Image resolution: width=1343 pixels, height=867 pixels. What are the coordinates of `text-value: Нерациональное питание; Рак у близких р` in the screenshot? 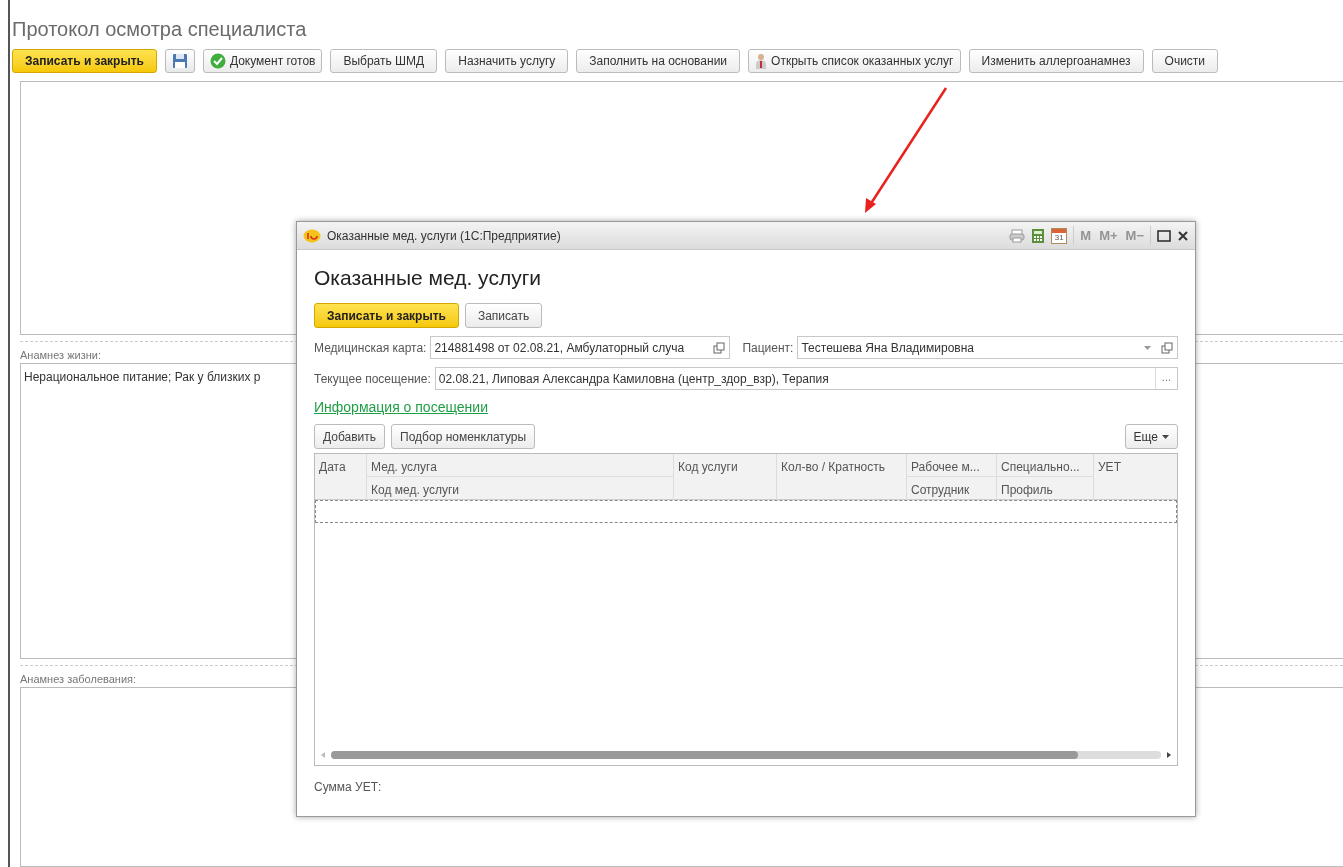 It's located at (142, 377).